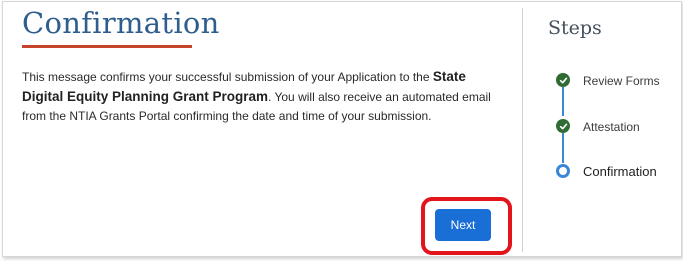  Describe the element at coordinates (621, 81) in the screenshot. I see `step-review-forms: Review Forms` at that location.